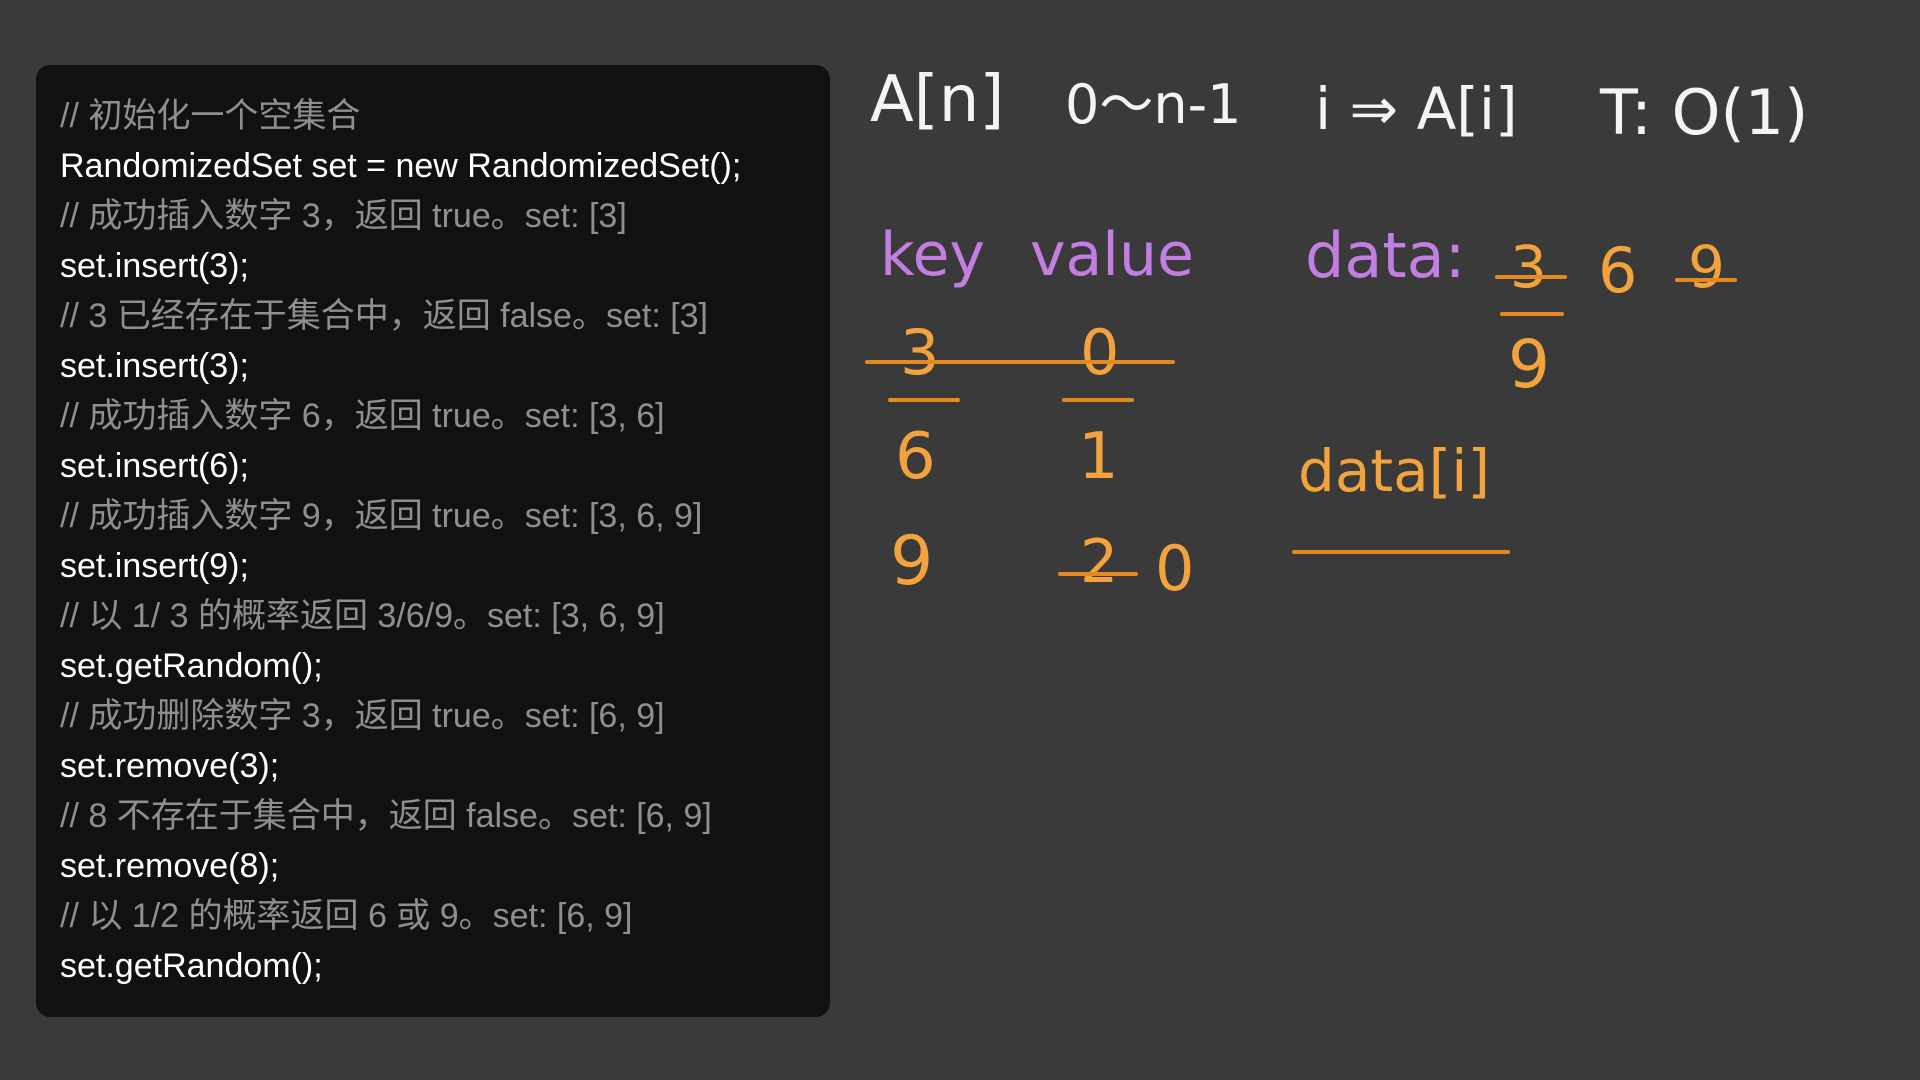 The image size is (1920, 1080). Describe the element at coordinates (1098, 457) in the screenshot. I see `map-value-cell: 1` at that location.